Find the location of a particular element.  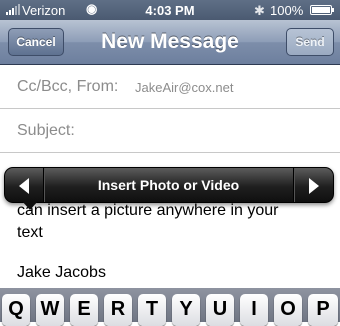

arrow-right-icon is located at coordinates (314, 186).